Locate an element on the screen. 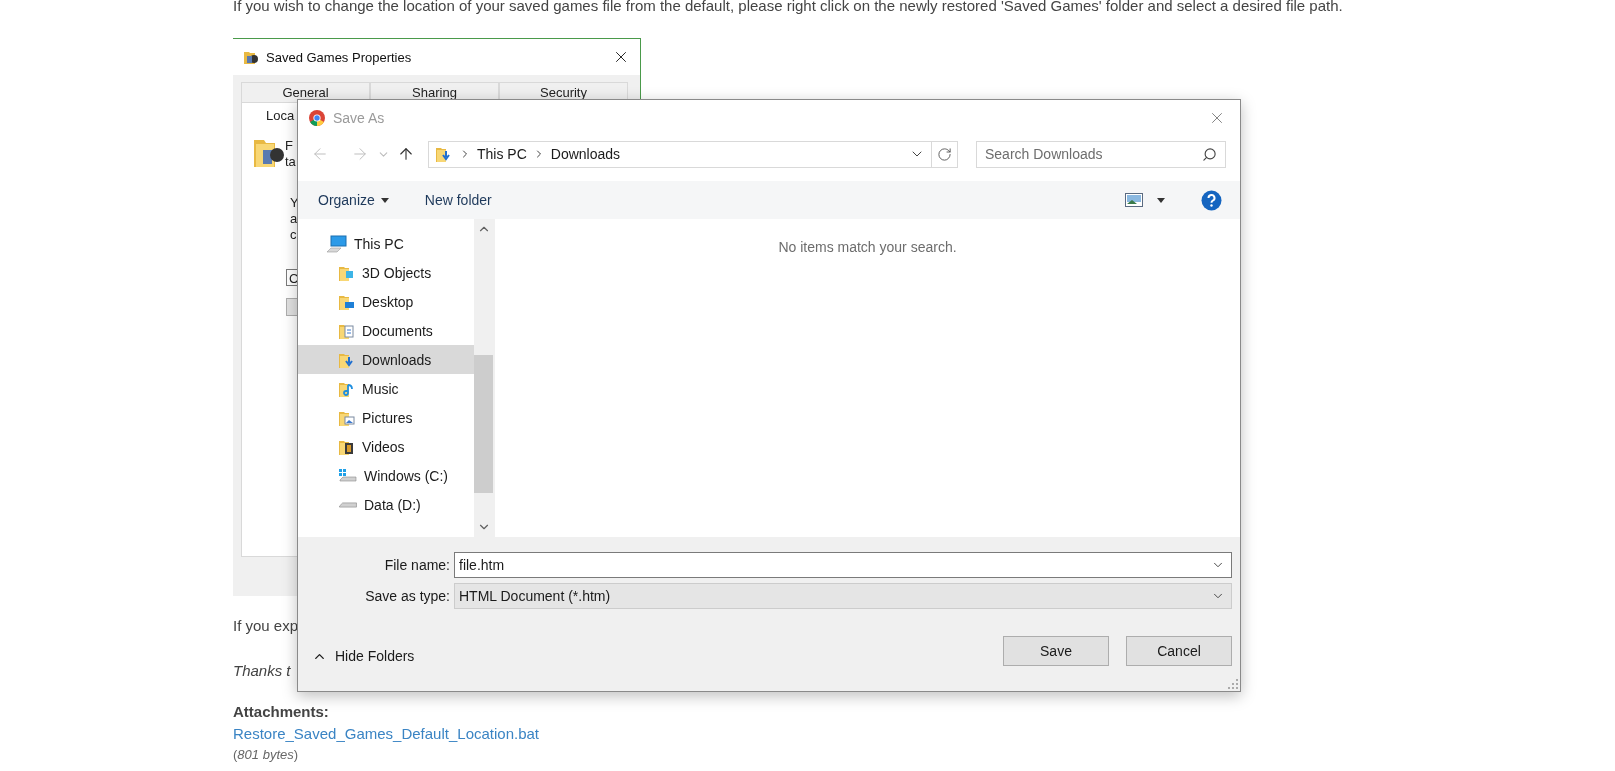 This screenshot has width=1615, height=771. dialog-button: Cancel is located at coordinates (1179, 651).